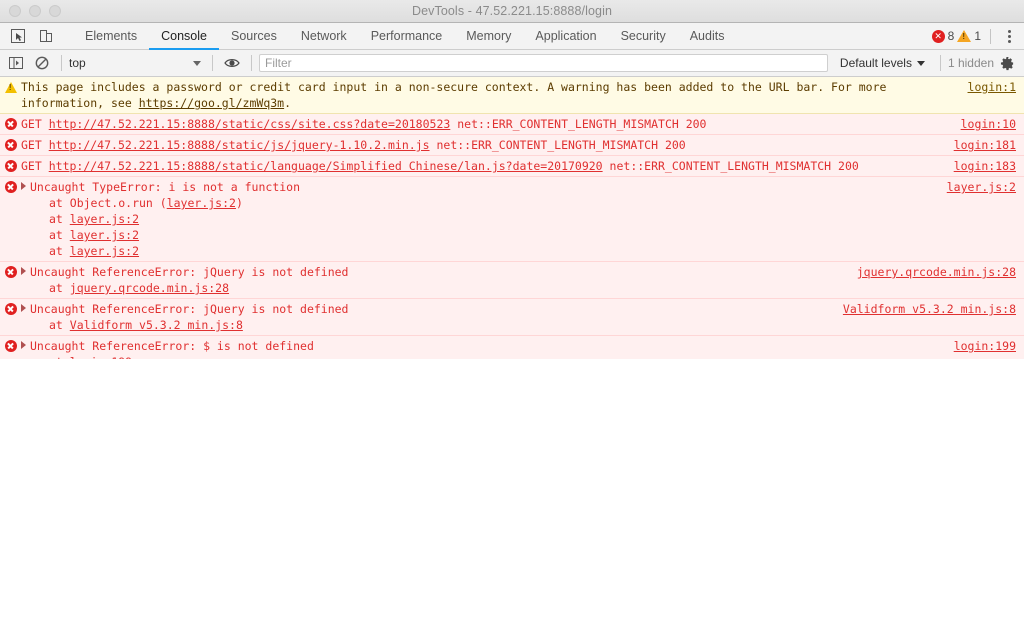 This screenshot has height=640, width=1024. I want to click on message-source-link: jquery.qrcode.min.js:28, so click(933, 280).